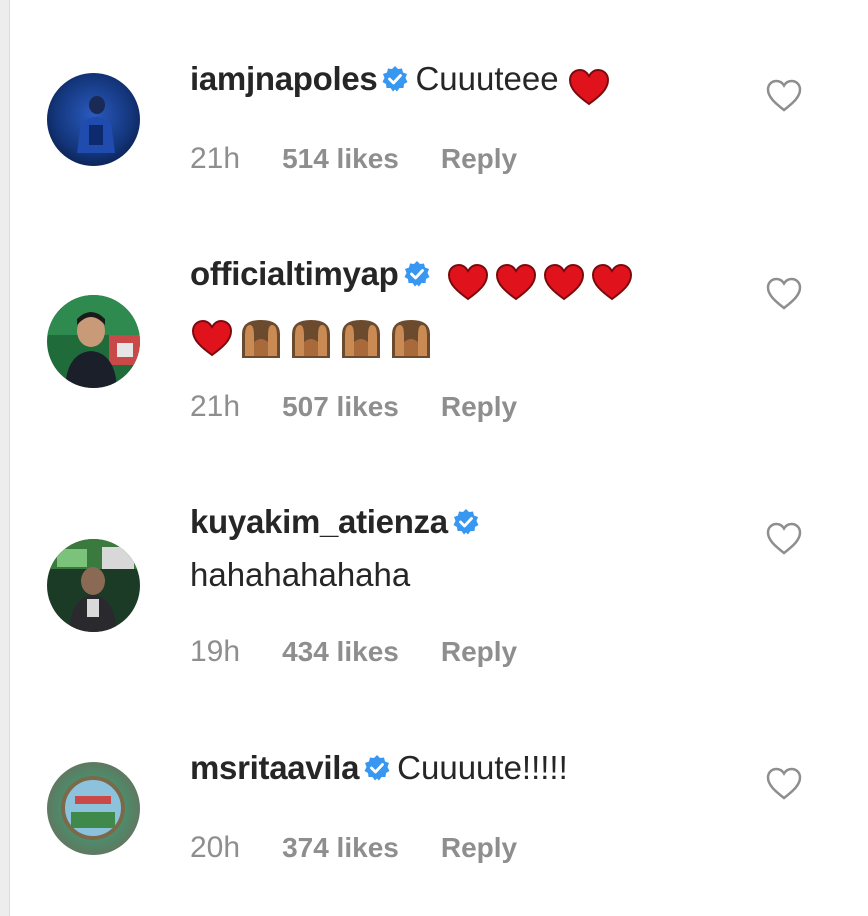 The image size is (868, 916). What do you see at coordinates (215, 848) in the screenshot?
I see `comment-time: 20h` at bounding box center [215, 848].